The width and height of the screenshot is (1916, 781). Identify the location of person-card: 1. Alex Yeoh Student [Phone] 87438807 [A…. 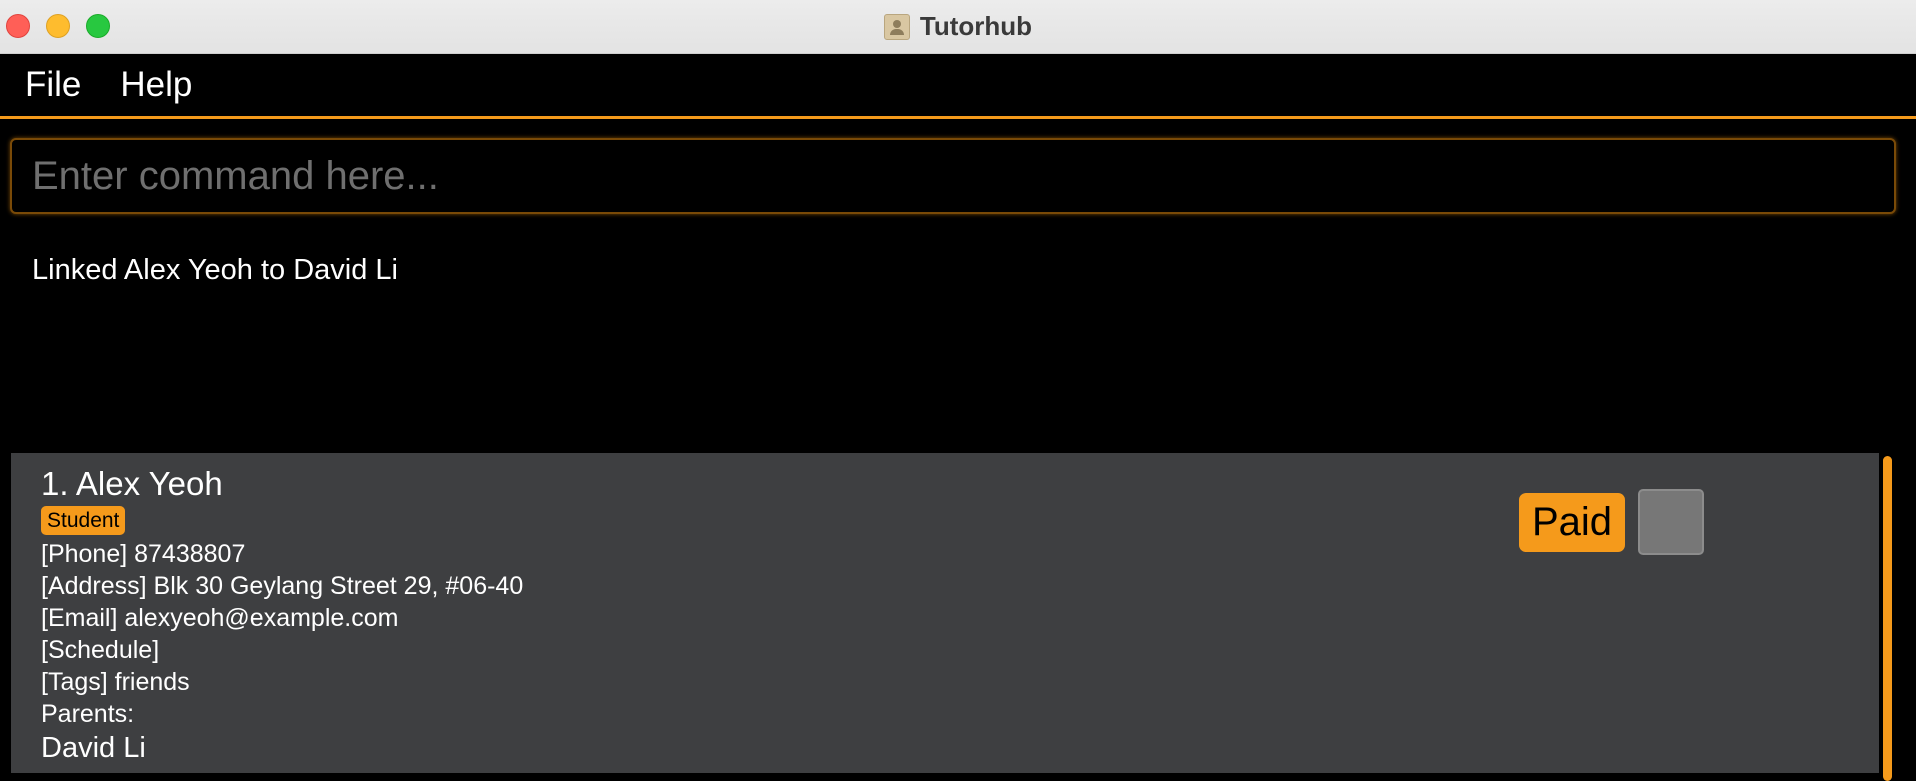
(282, 614).